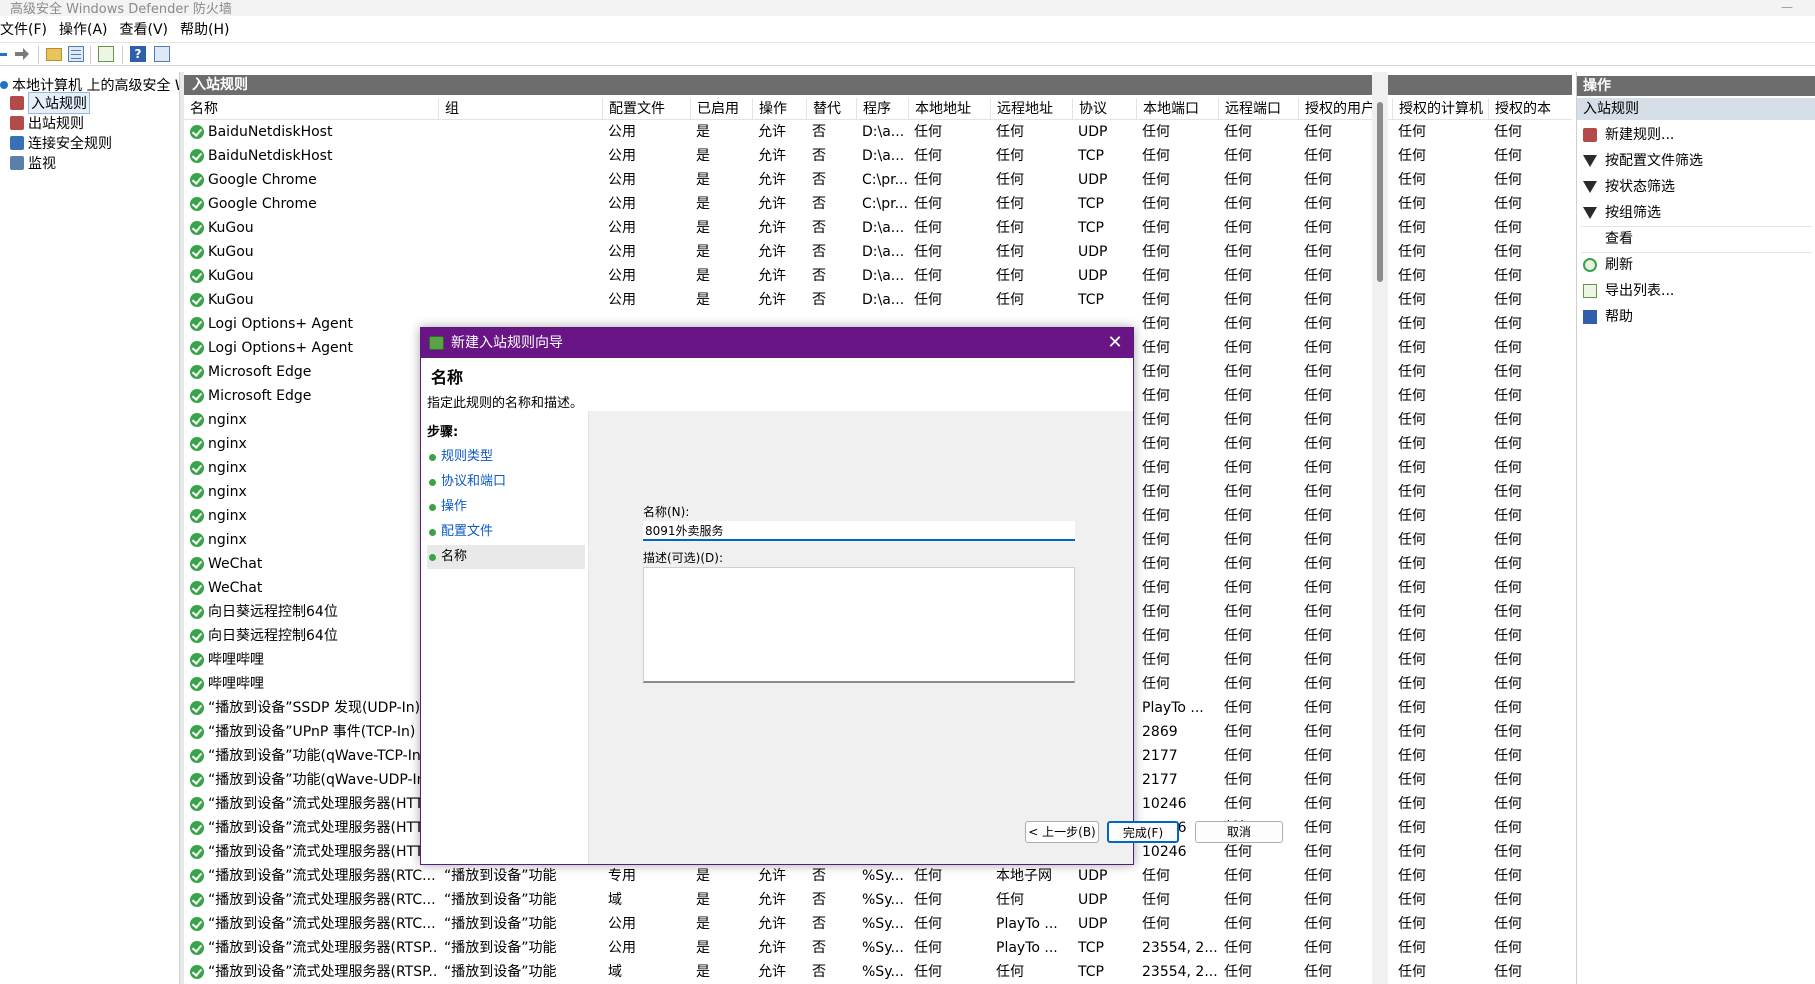 The width and height of the screenshot is (1815, 984). Describe the element at coordinates (1177, 109) in the screenshot. I see `column-header-local-port: 本地端口` at that location.